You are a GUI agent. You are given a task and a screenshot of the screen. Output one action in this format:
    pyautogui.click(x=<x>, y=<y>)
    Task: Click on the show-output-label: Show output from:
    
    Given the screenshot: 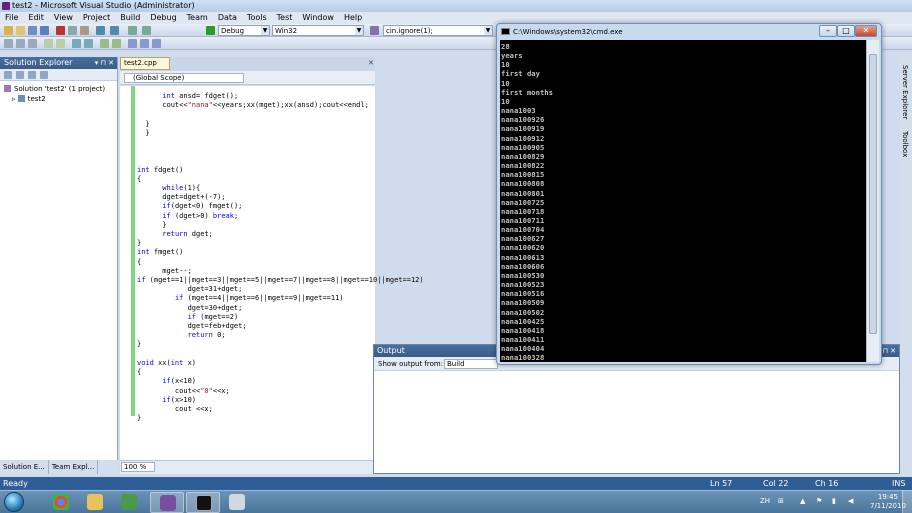 What is the action you would take?
    pyautogui.click(x=411, y=364)
    